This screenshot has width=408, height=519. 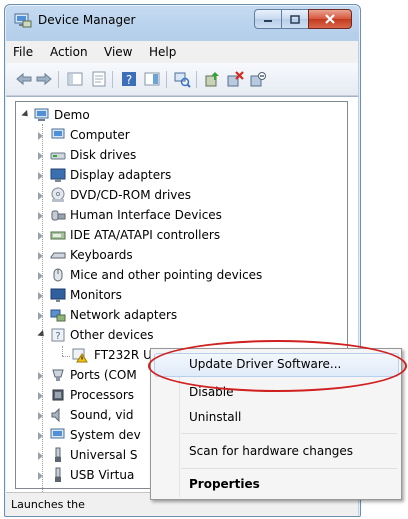 What do you see at coordinates (188, 176) in the screenshot?
I see `tree-node-display-adapters: Display adapters` at bounding box center [188, 176].